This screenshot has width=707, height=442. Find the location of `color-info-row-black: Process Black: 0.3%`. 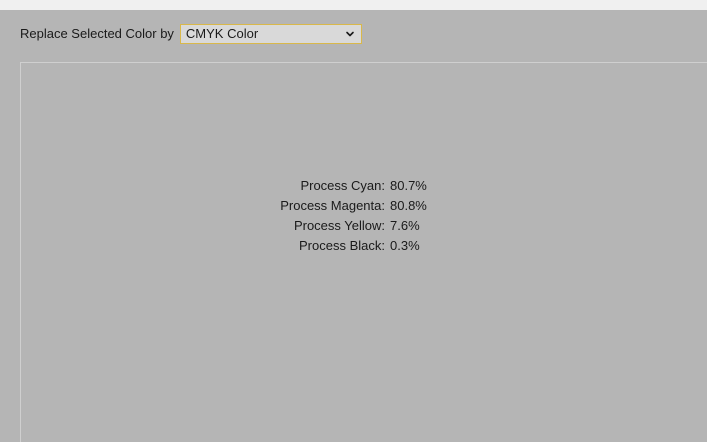

color-info-row-black: Process Black: 0.3% is located at coordinates (364, 246).